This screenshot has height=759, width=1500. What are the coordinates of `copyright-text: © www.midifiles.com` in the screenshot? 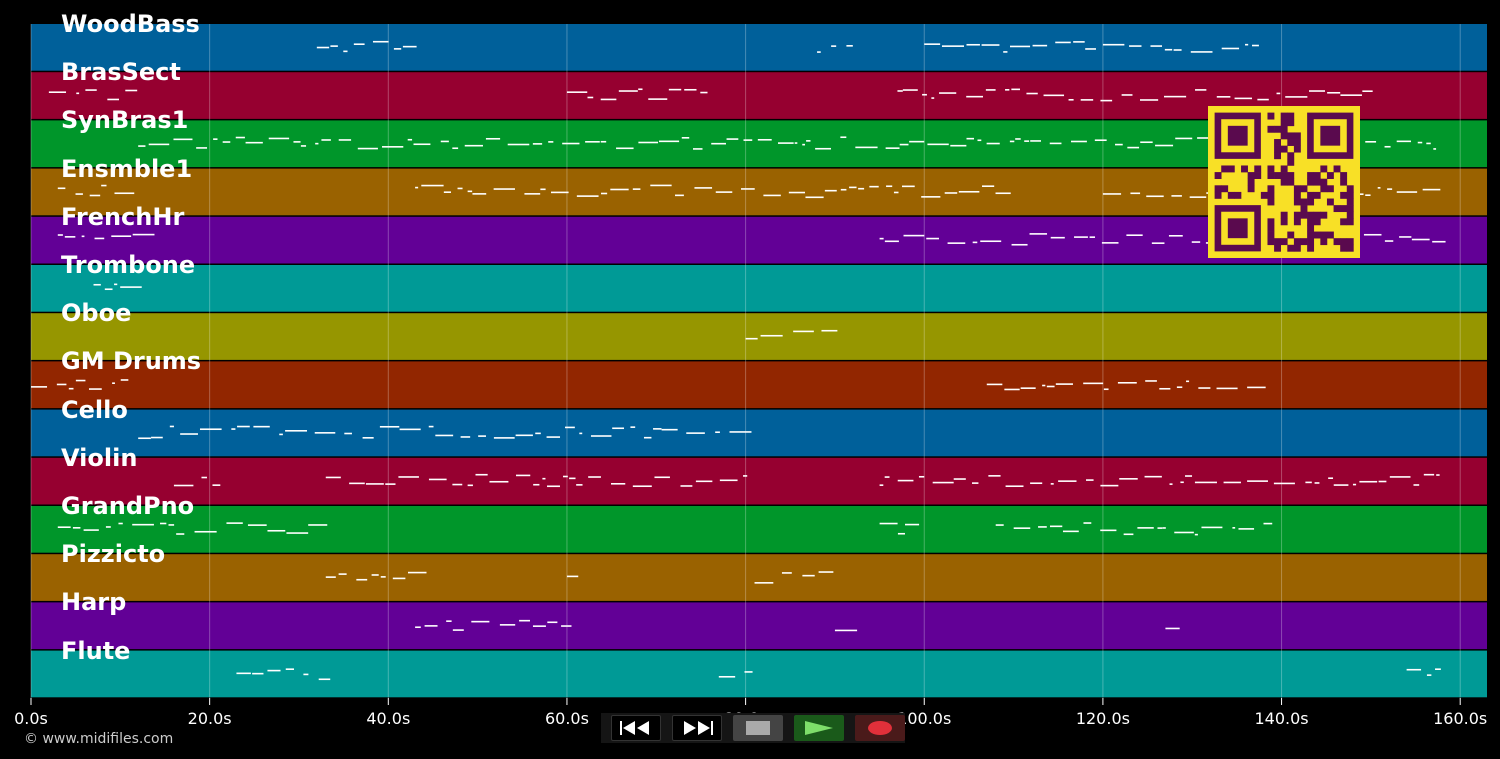 It's located at (99, 739).